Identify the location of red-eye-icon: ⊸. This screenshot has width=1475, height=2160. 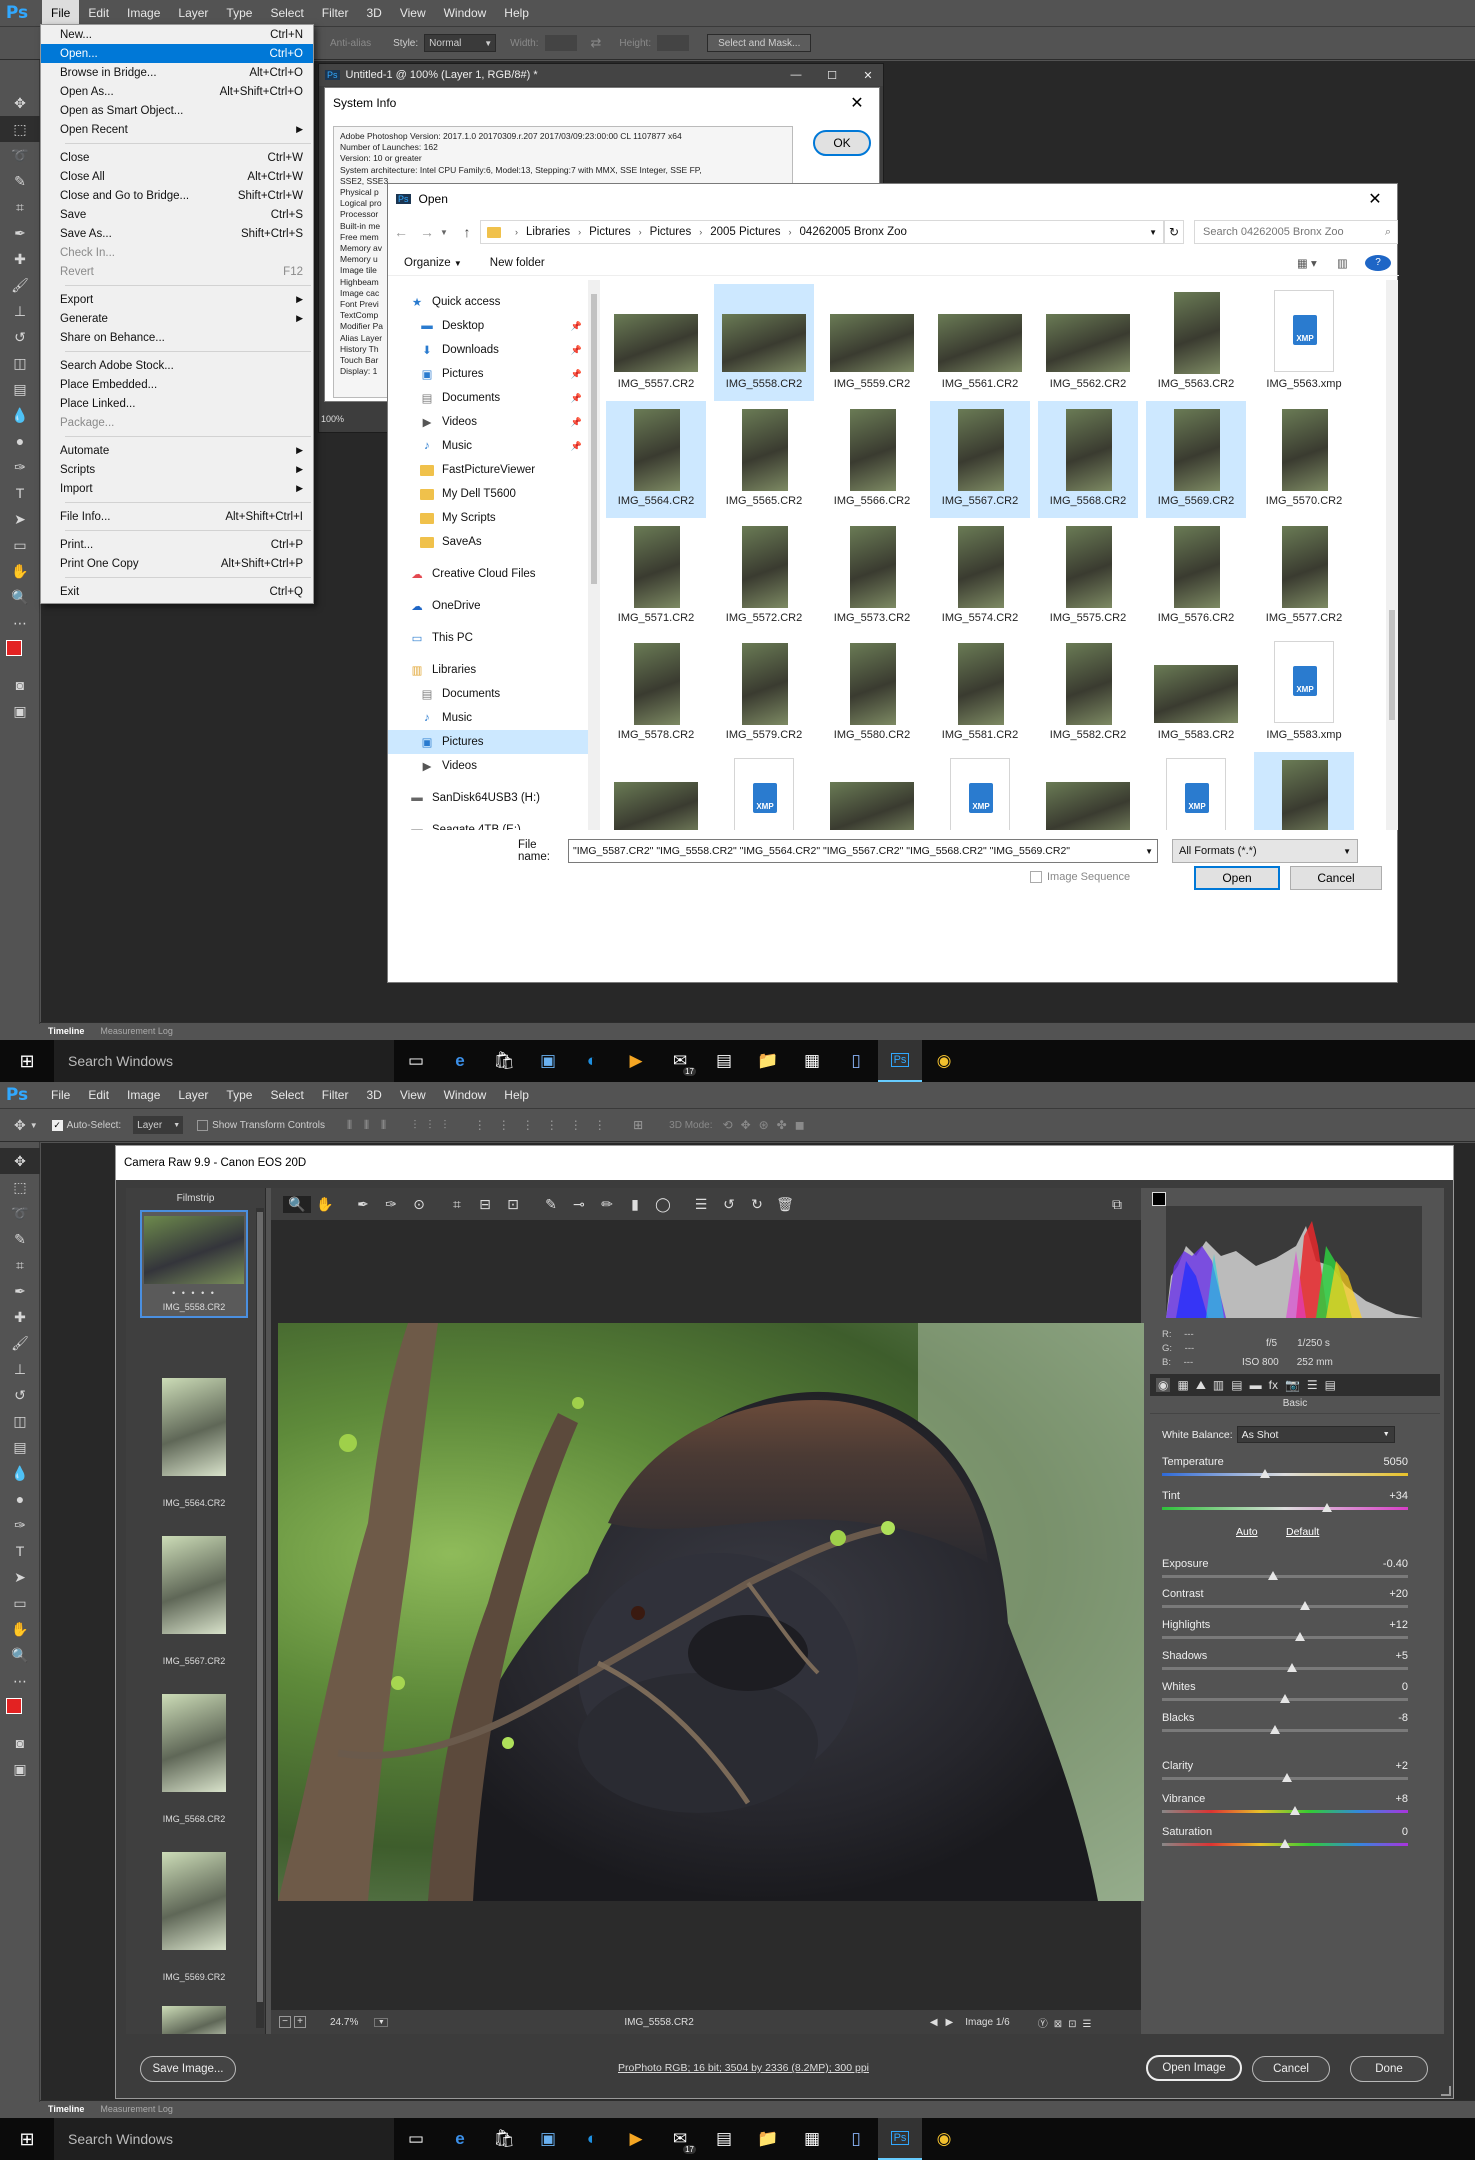
(579, 1204).